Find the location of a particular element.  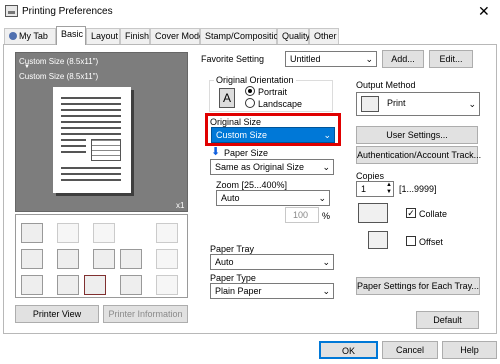

paper-type-label: Paper Type is located at coordinates (233, 278).